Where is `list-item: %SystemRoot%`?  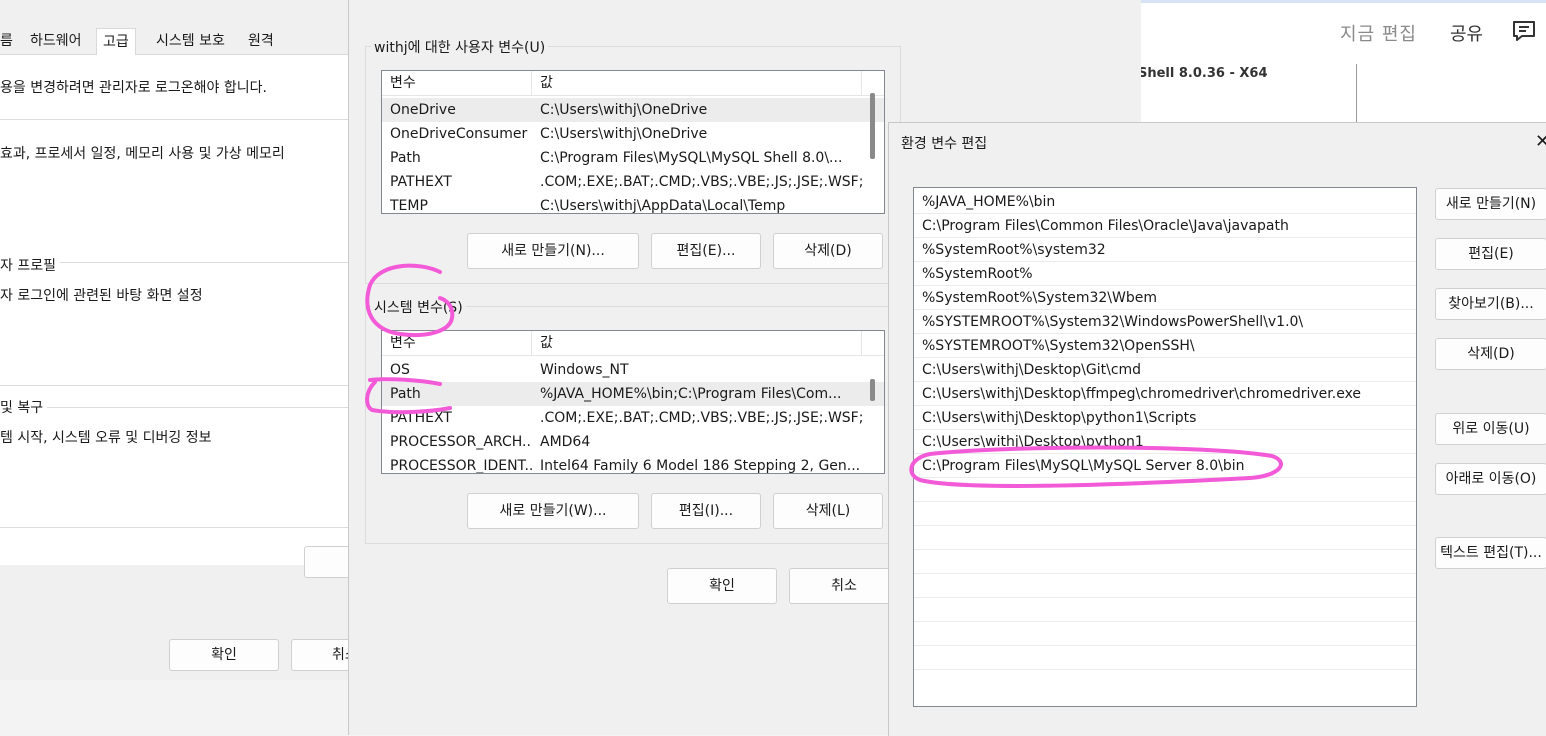
list-item: %SystemRoot% is located at coordinates (1165, 274).